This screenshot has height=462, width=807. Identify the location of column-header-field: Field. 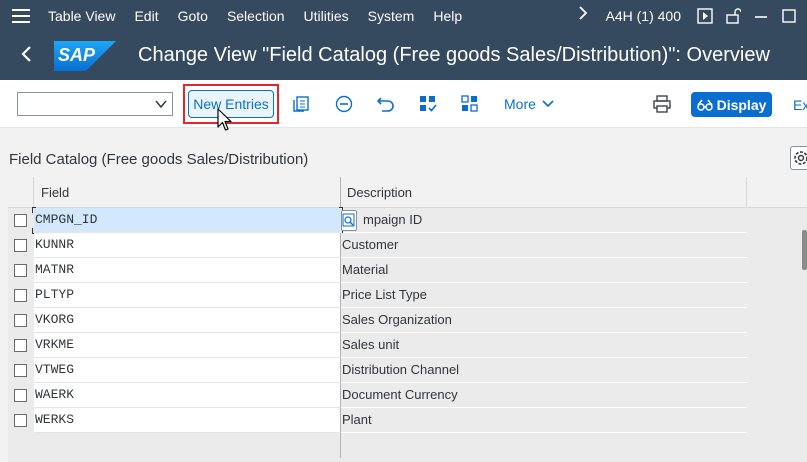
(55, 192).